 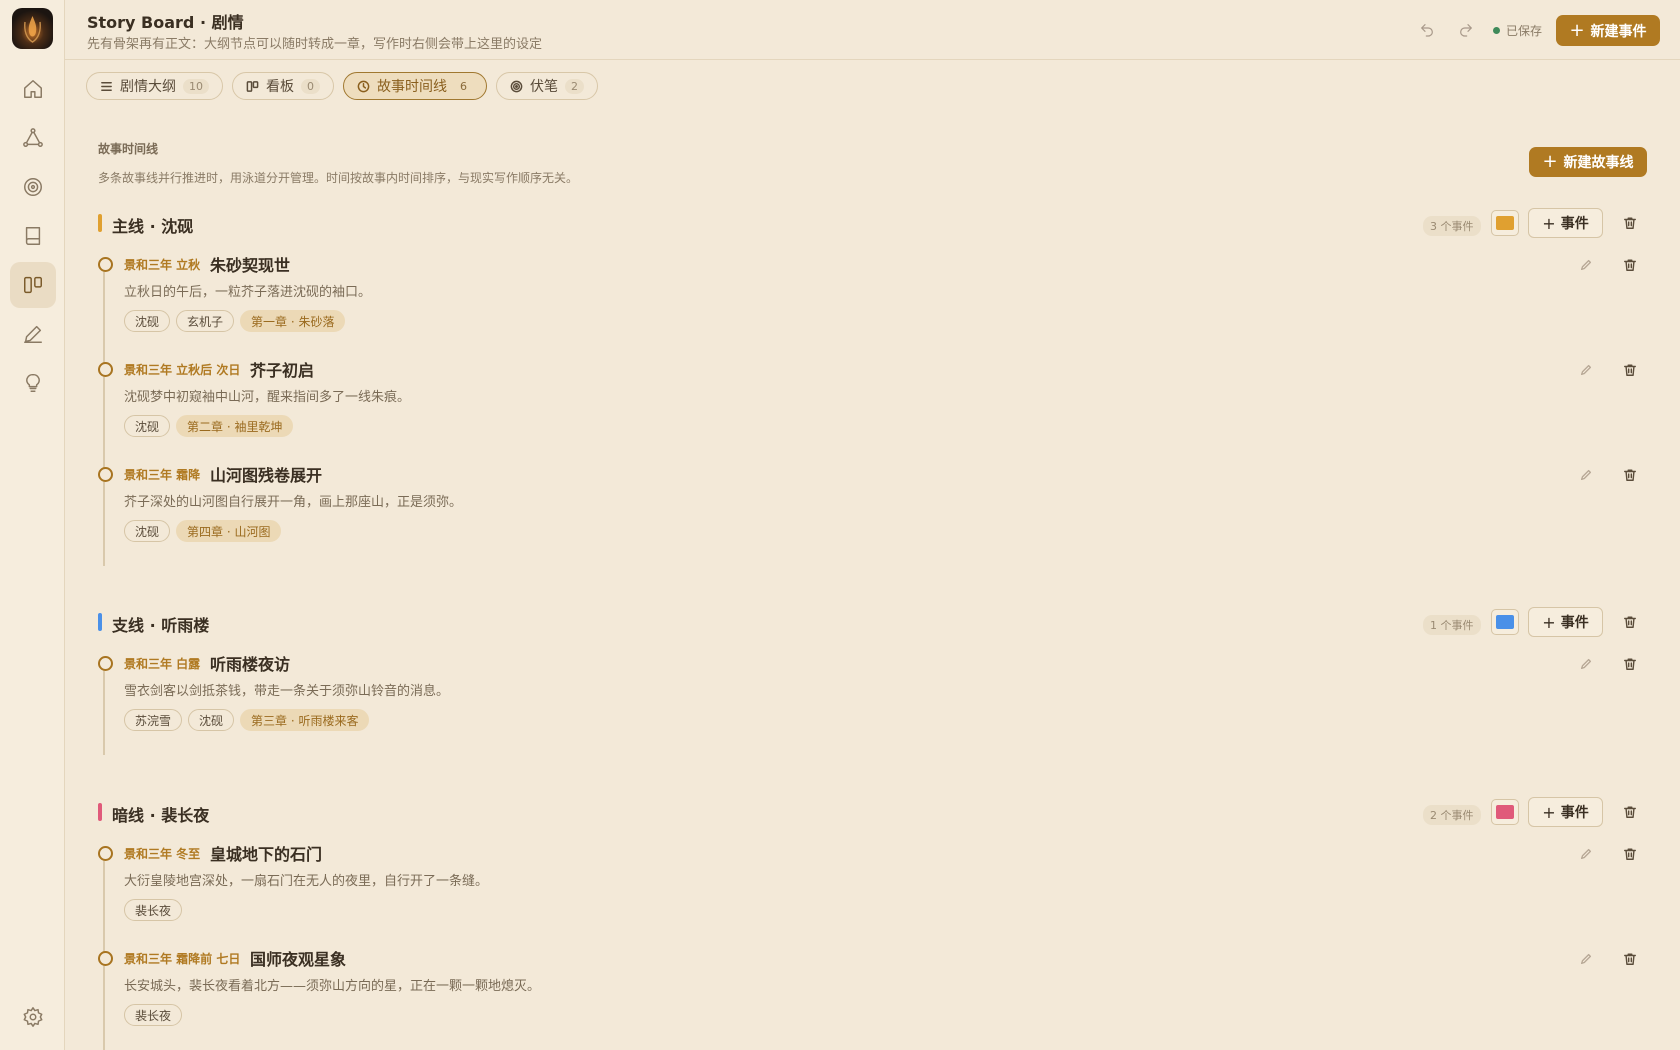 What do you see at coordinates (363, 86) in the screenshot?
I see `clock-icon` at bounding box center [363, 86].